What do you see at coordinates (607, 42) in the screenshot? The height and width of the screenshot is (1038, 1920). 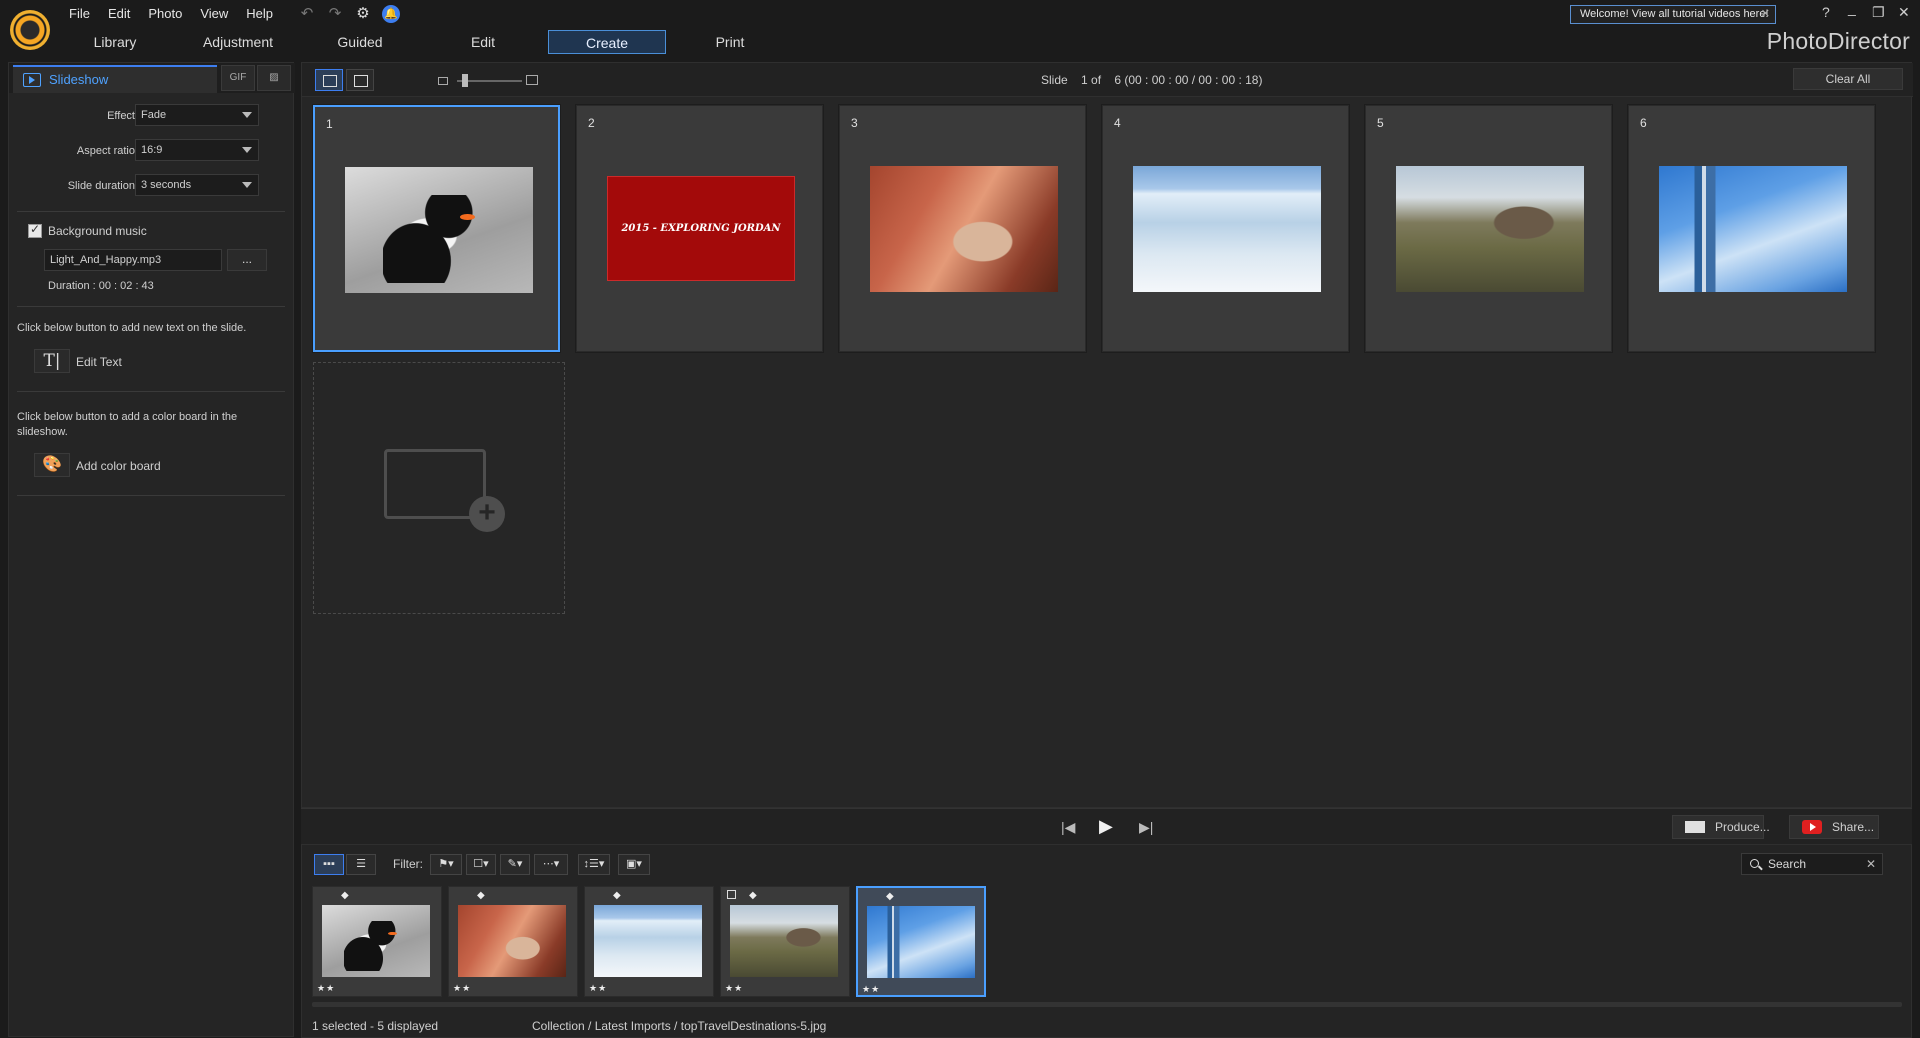 I see `tab-create: Create` at bounding box center [607, 42].